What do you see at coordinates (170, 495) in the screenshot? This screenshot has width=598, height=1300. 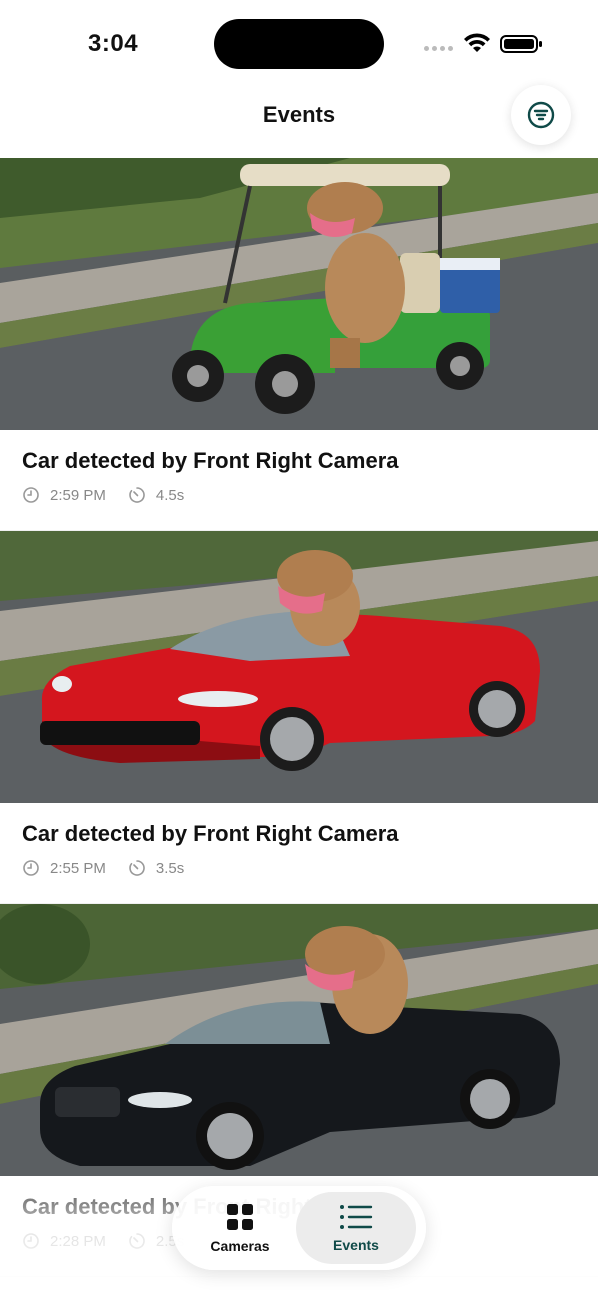 I see `event-duration-text: 4.5s` at bounding box center [170, 495].